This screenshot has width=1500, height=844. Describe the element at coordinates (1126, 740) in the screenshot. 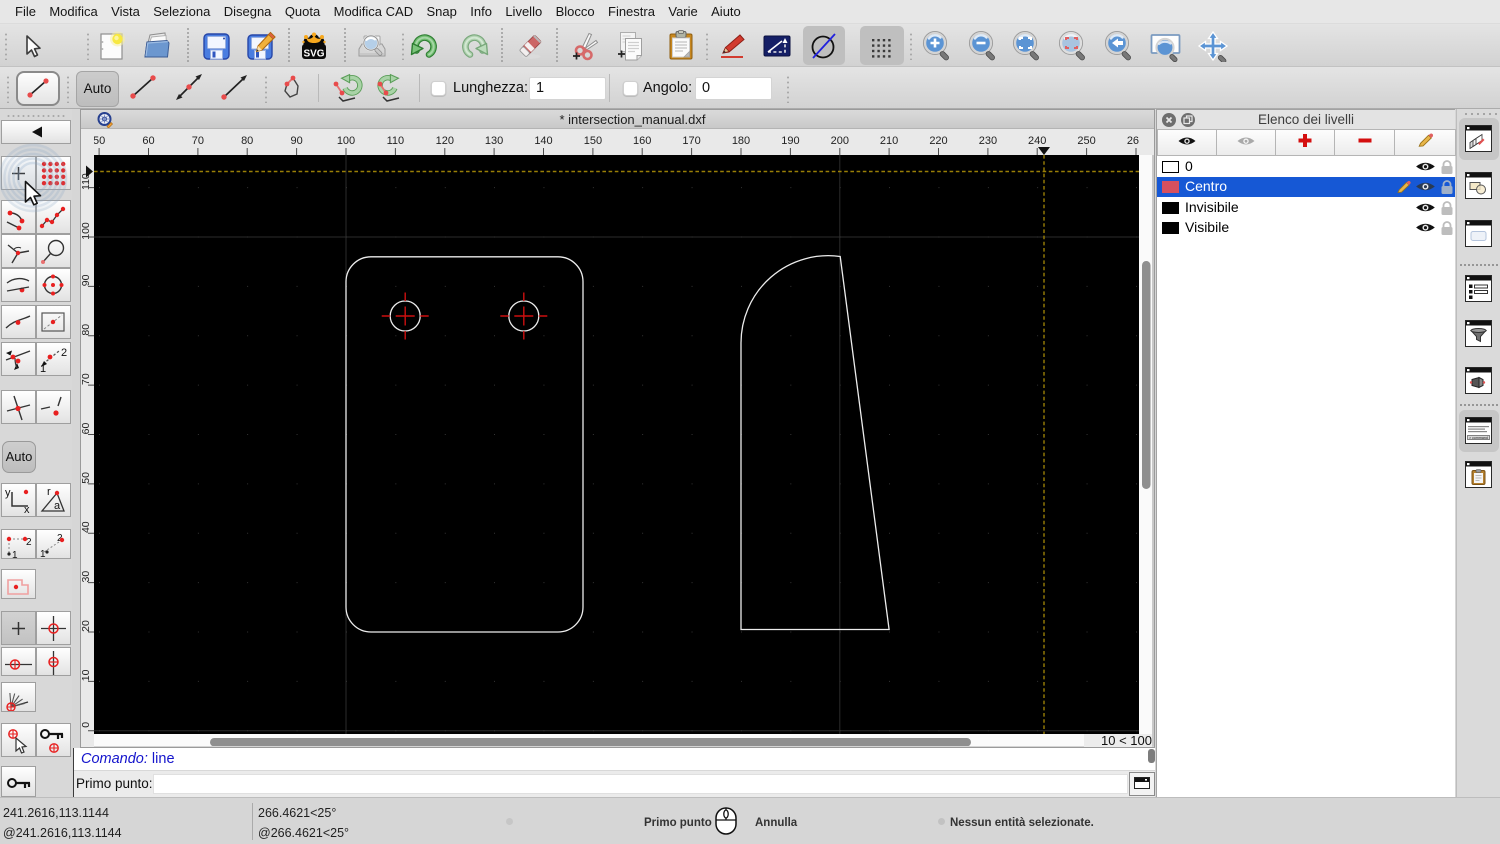

I see `svg-text: 10 < 100` at that location.